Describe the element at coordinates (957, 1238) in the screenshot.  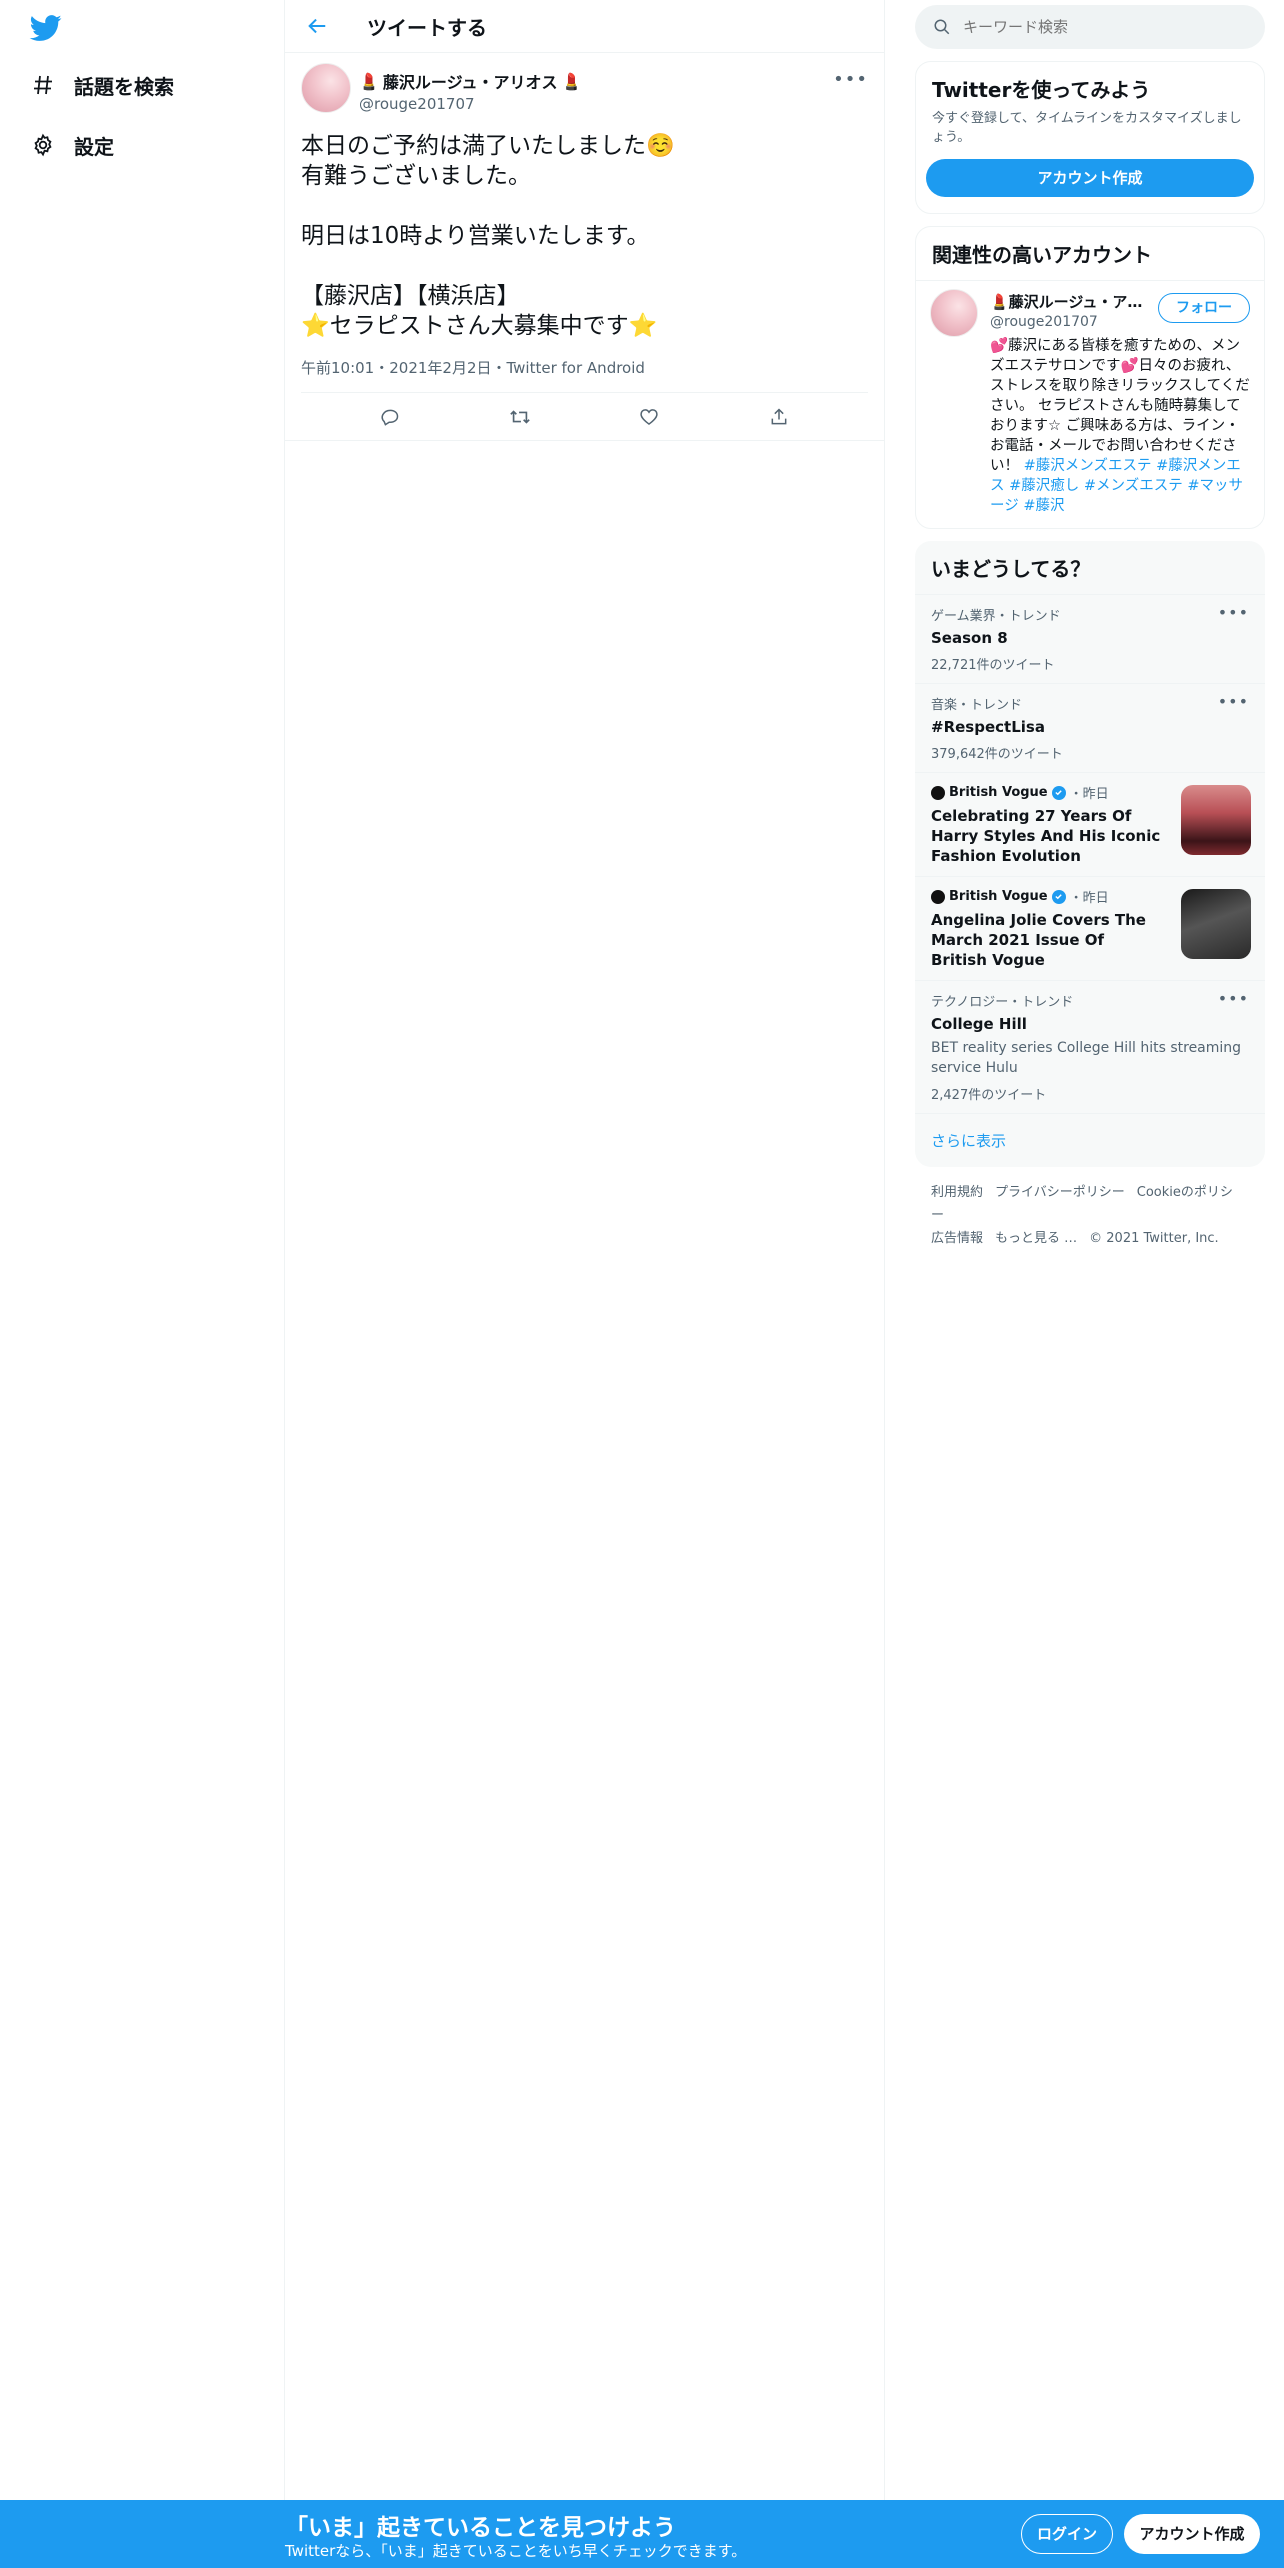
I see `footer-link-ads: 広告情報` at that location.